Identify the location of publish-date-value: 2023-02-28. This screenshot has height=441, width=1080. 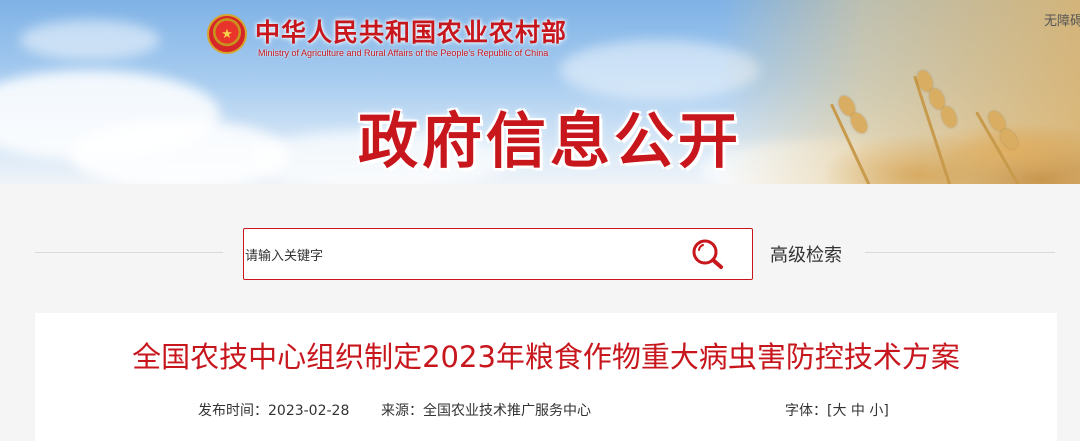
(309, 411).